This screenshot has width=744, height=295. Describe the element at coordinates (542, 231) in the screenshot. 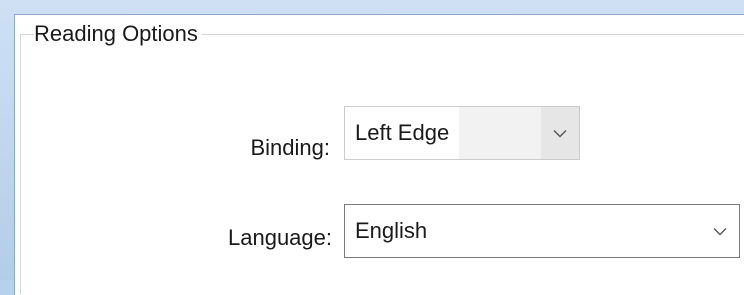

I see `language-dropdown: English` at that location.